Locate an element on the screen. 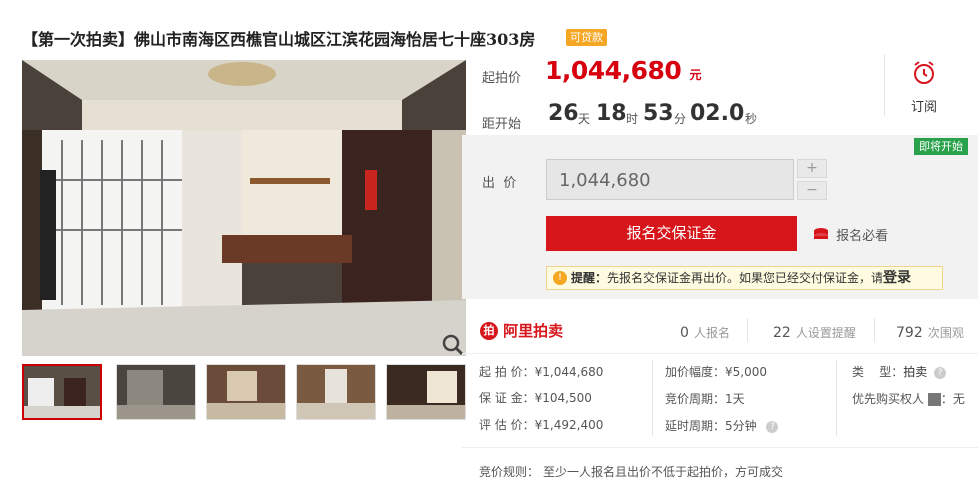  listing-title: 【第一次拍卖】佛山市南海区西樵官山城区江滨花园海怡居七十座303房 is located at coordinates (279, 39).